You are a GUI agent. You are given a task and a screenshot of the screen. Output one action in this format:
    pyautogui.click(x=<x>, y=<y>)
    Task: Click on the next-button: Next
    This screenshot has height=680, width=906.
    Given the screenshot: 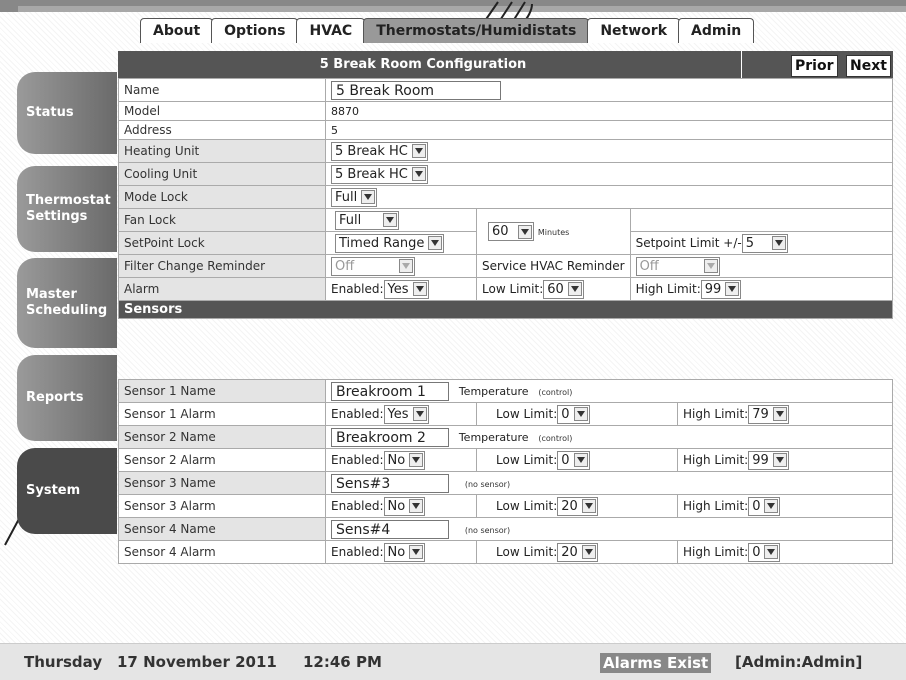 What is the action you would take?
    pyautogui.click(x=868, y=66)
    